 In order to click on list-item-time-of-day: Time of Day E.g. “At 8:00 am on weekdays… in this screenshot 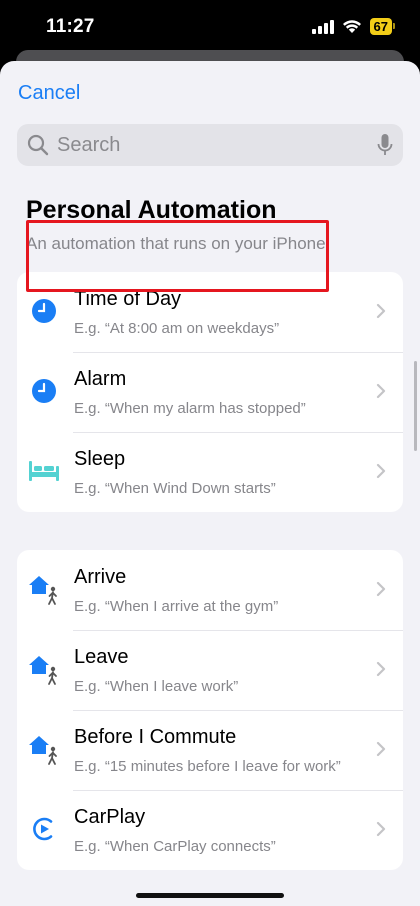, I will do `click(210, 312)`.